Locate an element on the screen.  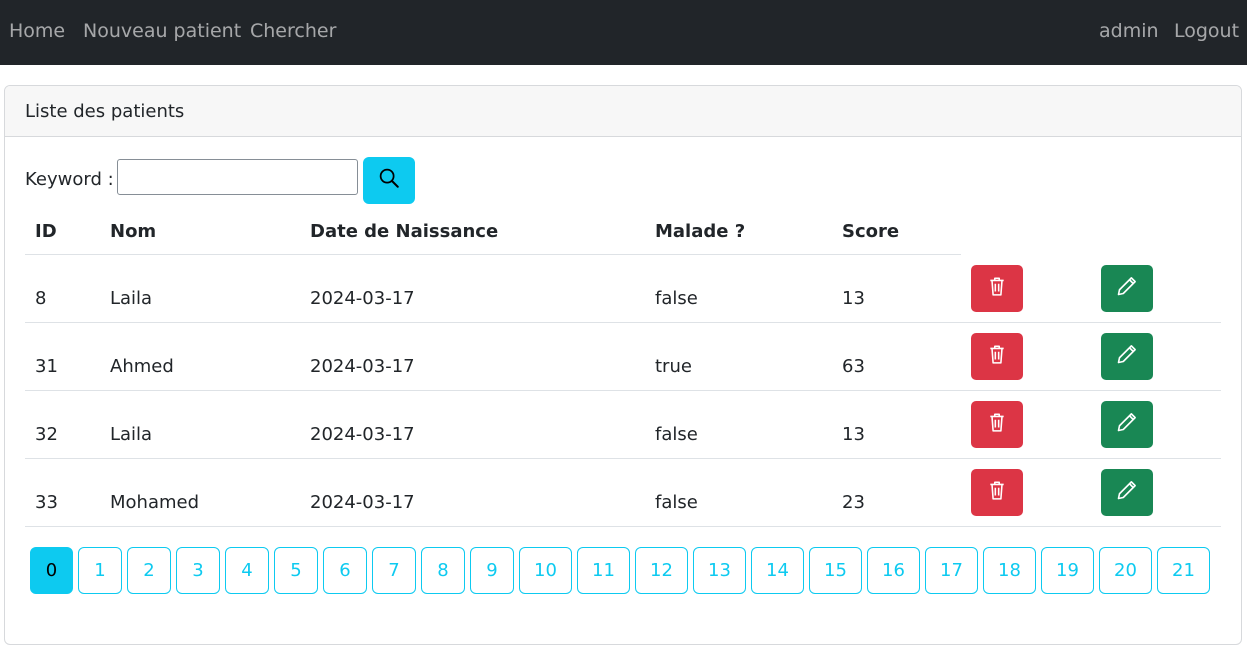
search-icon is located at coordinates (389, 180).